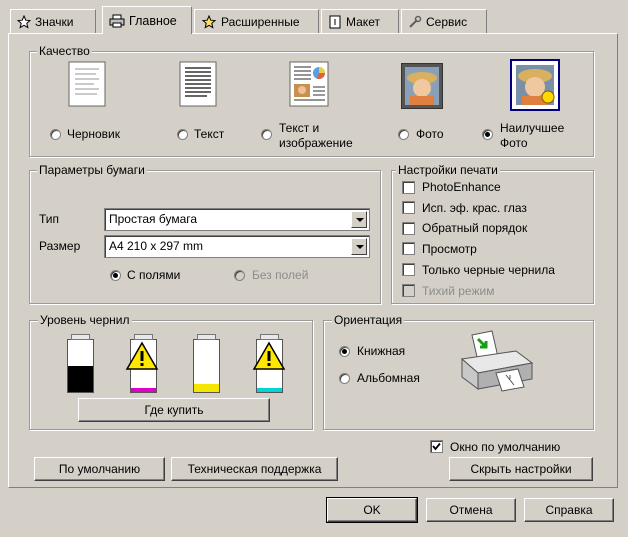 The height and width of the screenshot is (537, 628). What do you see at coordinates (368, 320) in the screenshot?
I see `orientation-title: Ориентация` at bounding box center [368, 320].